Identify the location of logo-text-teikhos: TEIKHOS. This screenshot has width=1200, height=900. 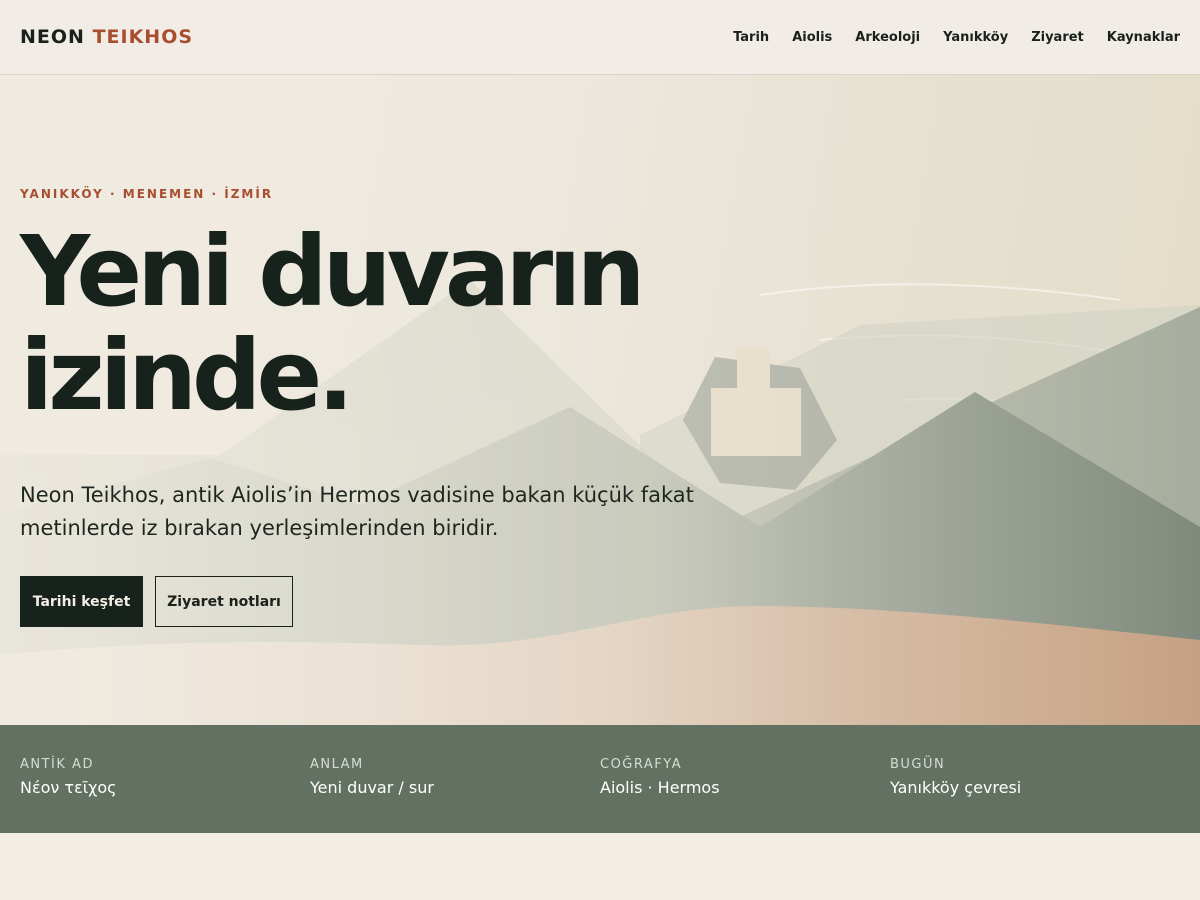
(143, 37).